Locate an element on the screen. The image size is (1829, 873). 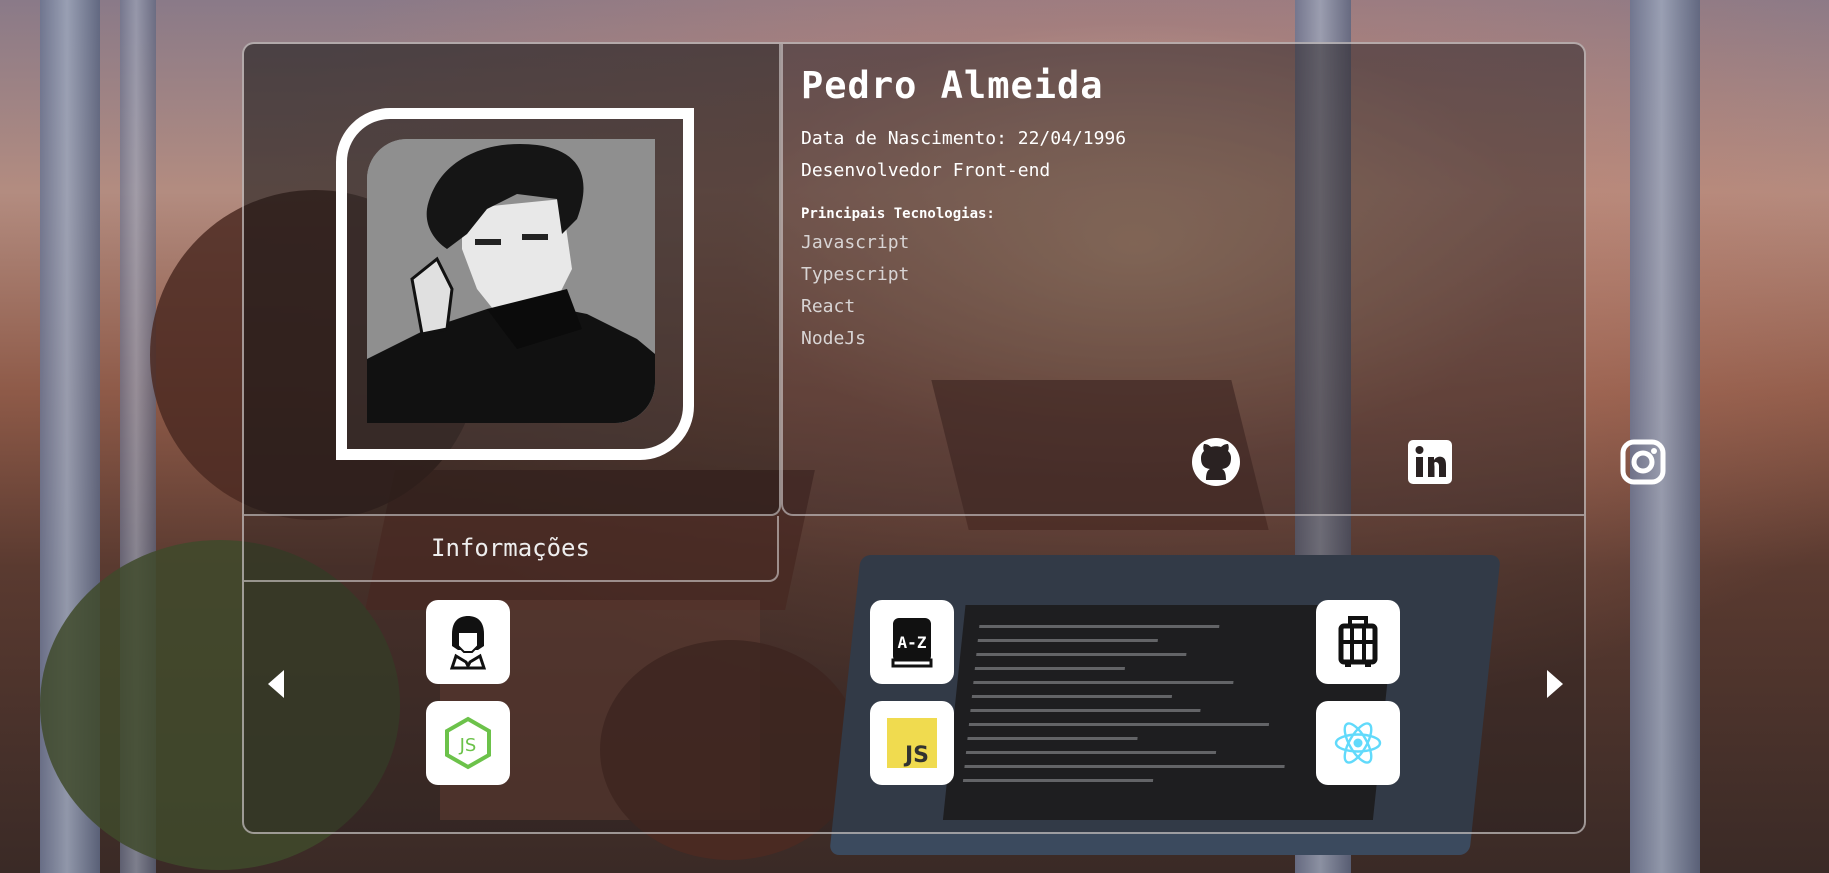
carousel-tile-avatar is located at coordinates (468, 642).